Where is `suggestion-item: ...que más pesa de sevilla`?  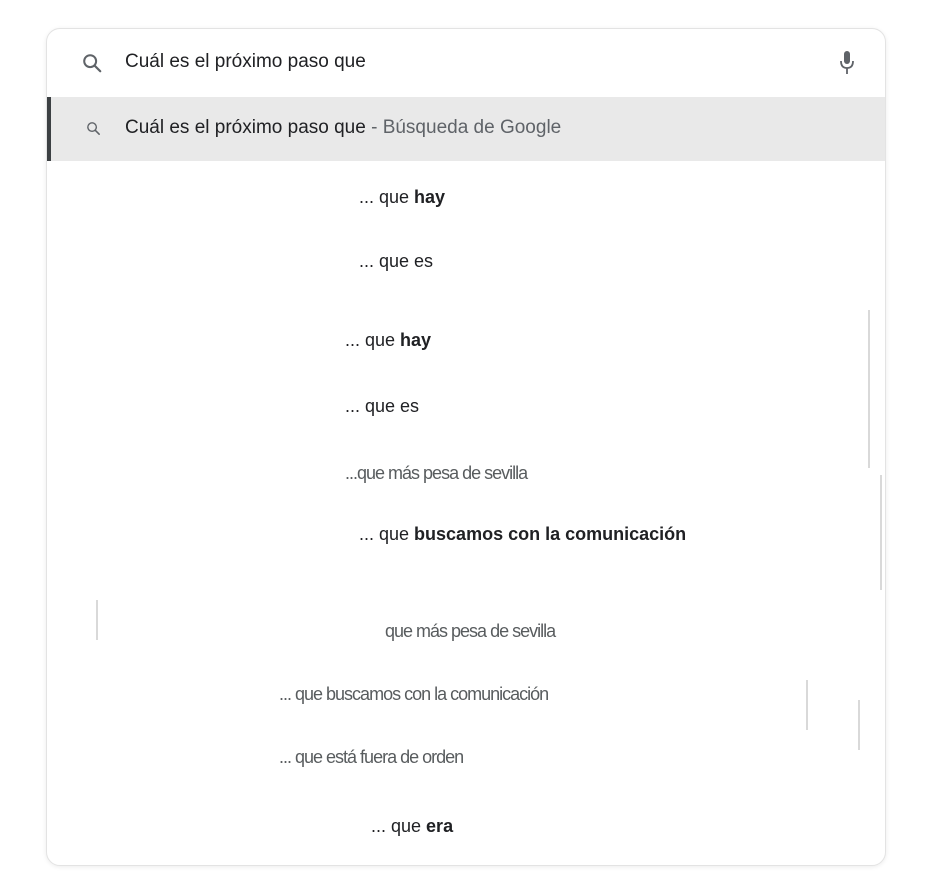 suggestion-item: ...que más pesa de sevilla is located at coordinates (436, 473).